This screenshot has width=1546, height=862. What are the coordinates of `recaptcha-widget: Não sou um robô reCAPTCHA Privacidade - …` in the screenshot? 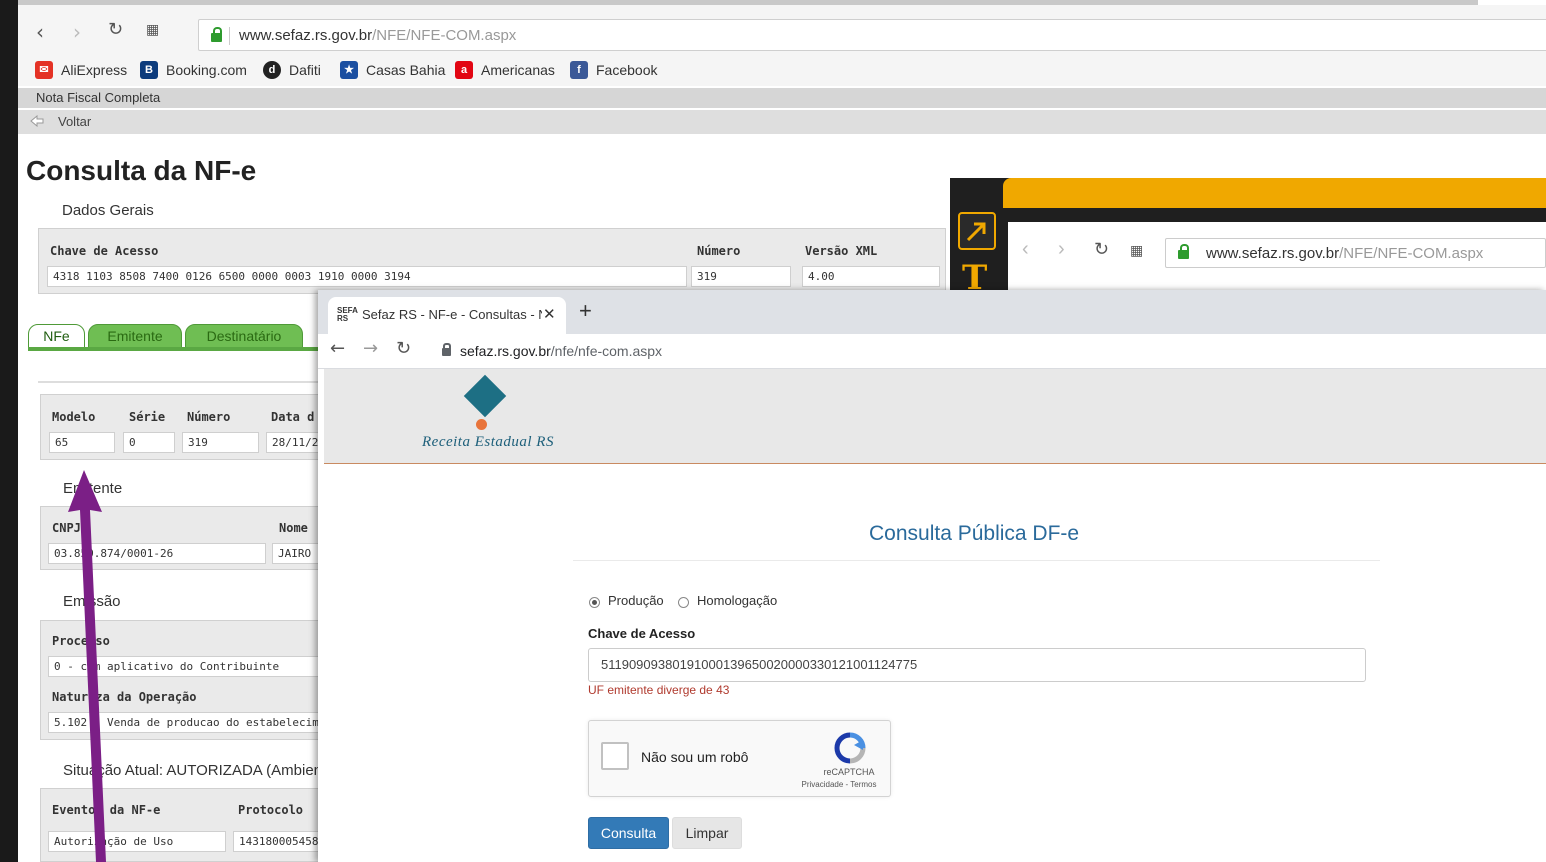 It's located at (739, 758).